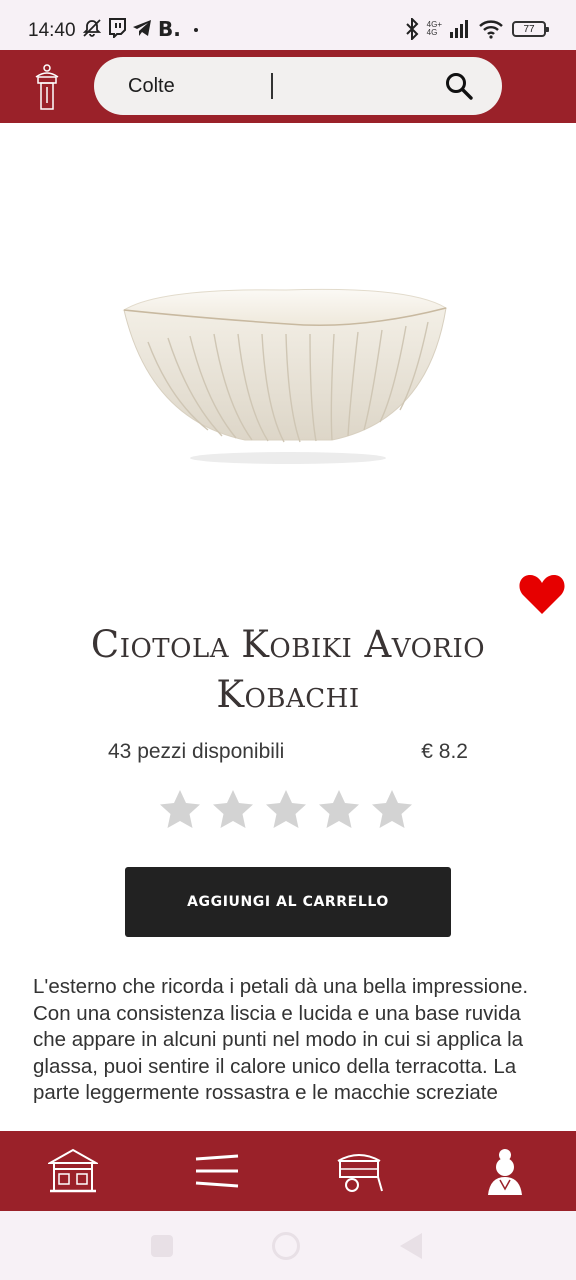  I want to click on bluetooth-icon, so click(412, 29).